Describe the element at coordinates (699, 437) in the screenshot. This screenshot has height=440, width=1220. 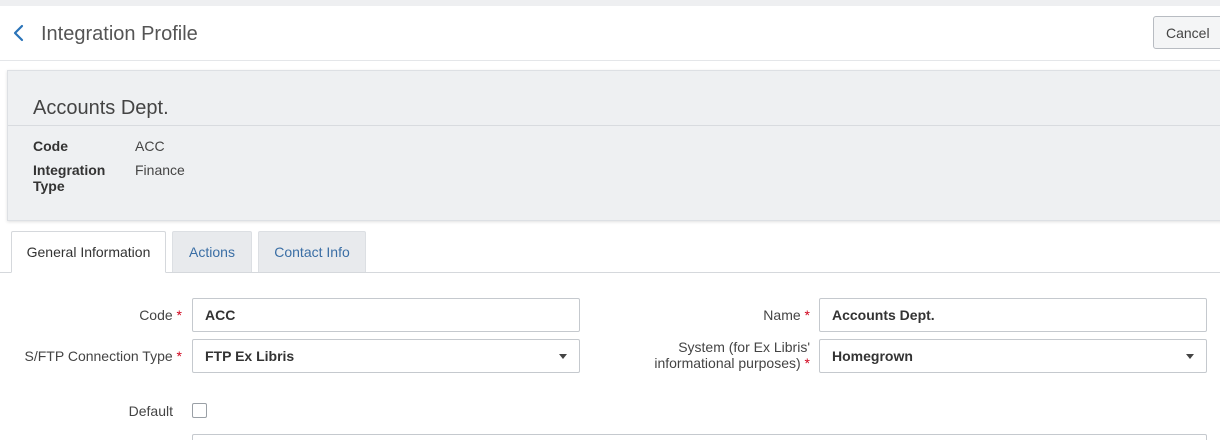
I see `next-field-input` at that location.